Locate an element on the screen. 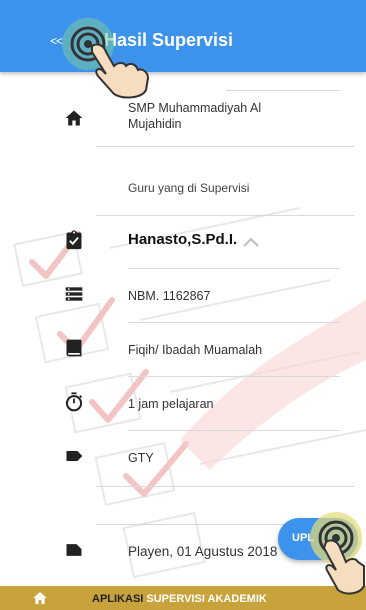 Image resolution: width=366 pixels, height=610 pixels. chevron-up-icon is located at coordinates (251, 242).